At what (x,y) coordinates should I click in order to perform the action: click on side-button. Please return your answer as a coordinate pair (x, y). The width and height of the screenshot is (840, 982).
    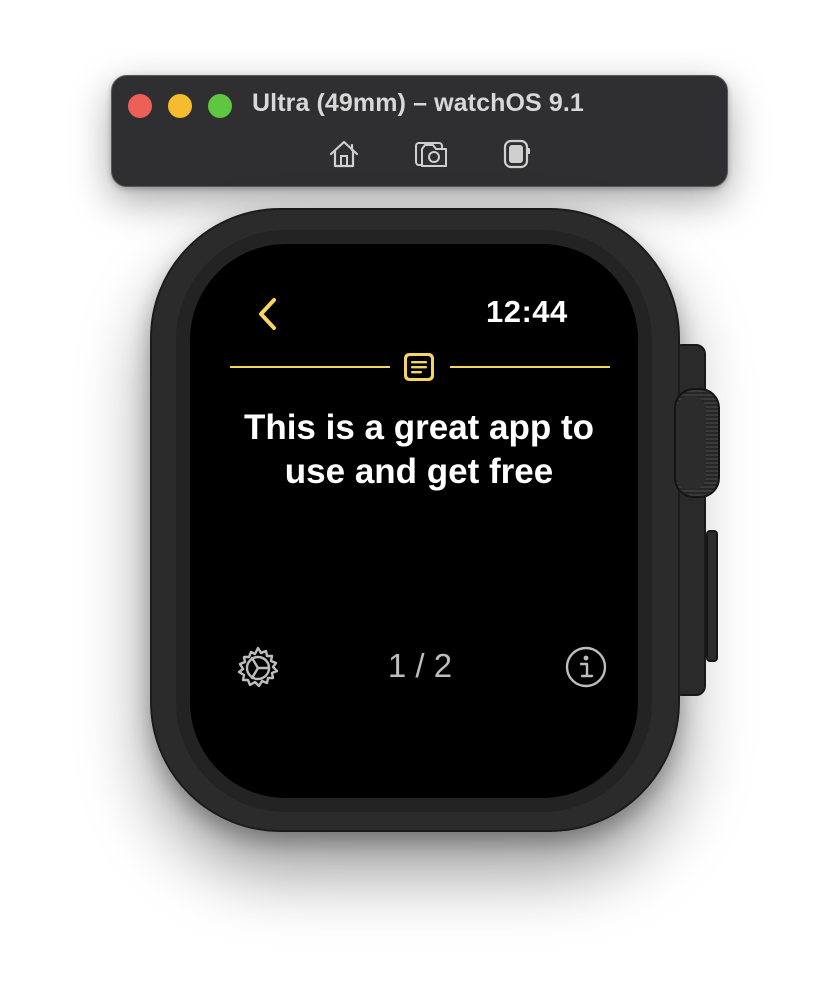
    Looking at the image, I should click on (712, 596).